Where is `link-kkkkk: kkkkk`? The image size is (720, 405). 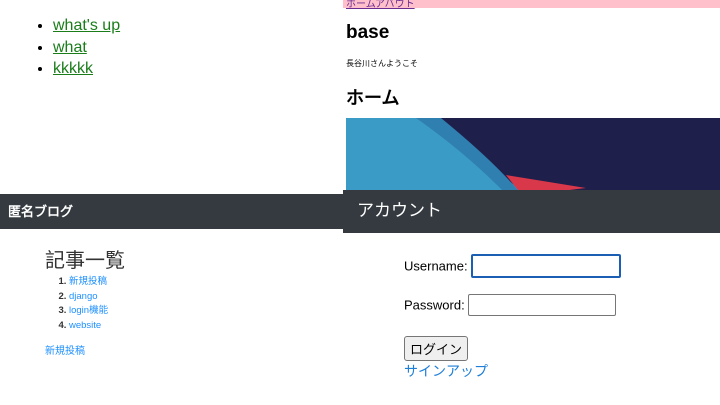 link-kkkkk: kkkkk is located at coordinates (73, 68).